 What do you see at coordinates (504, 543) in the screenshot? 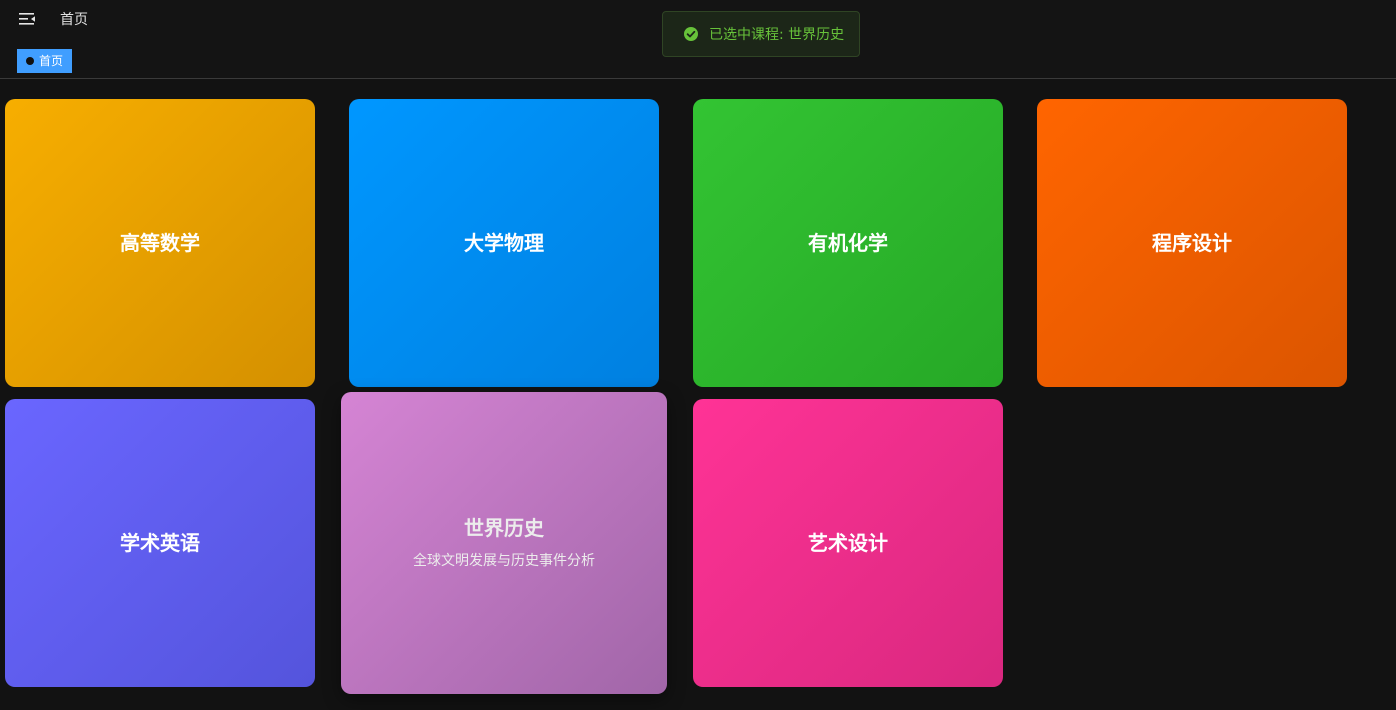
I see `course-card-history: 世界历史 全球文明发展与历史事件分析` at bounding box center [504, 543].